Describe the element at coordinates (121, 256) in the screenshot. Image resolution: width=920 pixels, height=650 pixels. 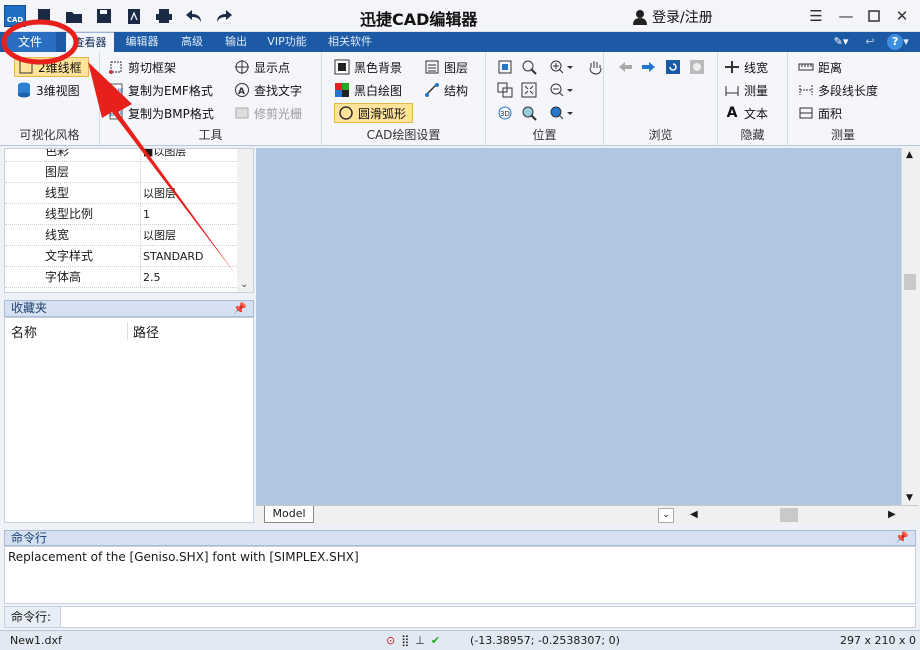
I see `property-row: 文字样式 STANDARD` at that location.